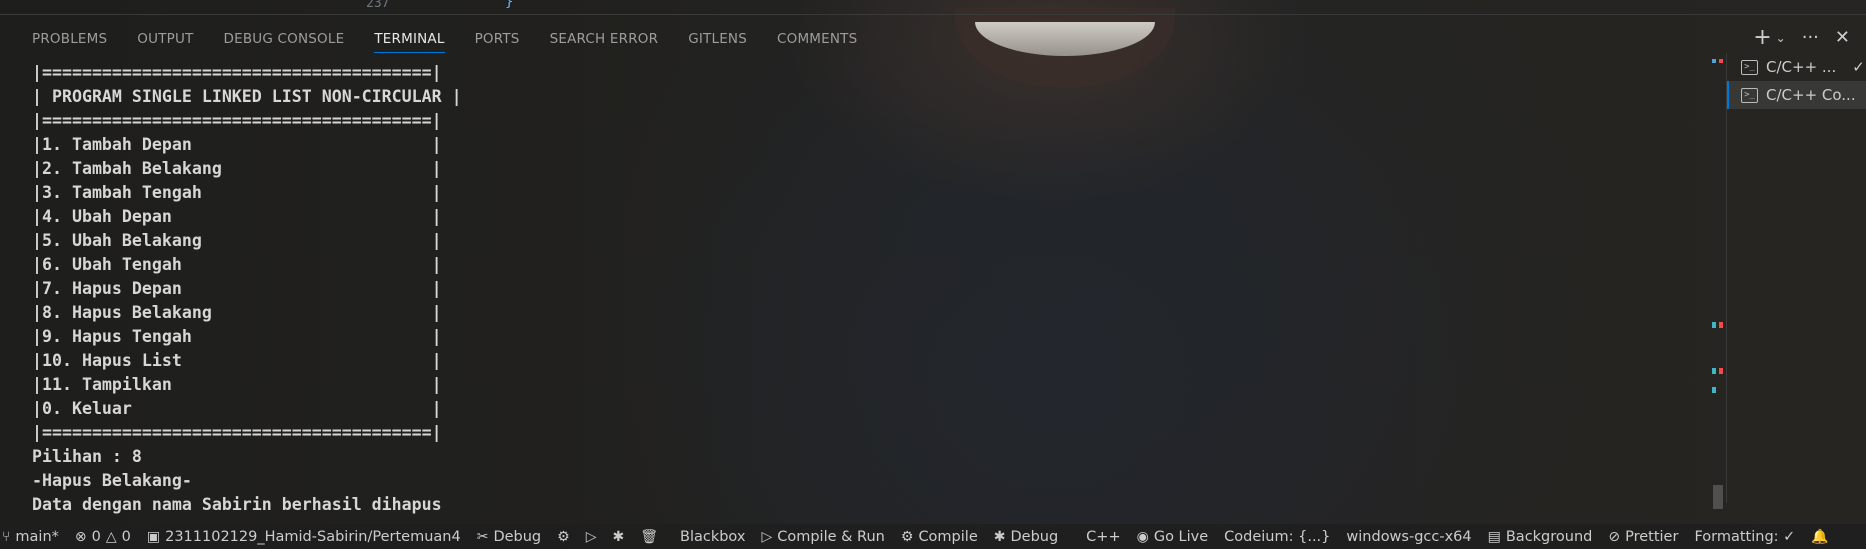 This screenshot has height=549, width=1866. I want to click on chevron-down-icon: ⌄, so click(1781, 38).